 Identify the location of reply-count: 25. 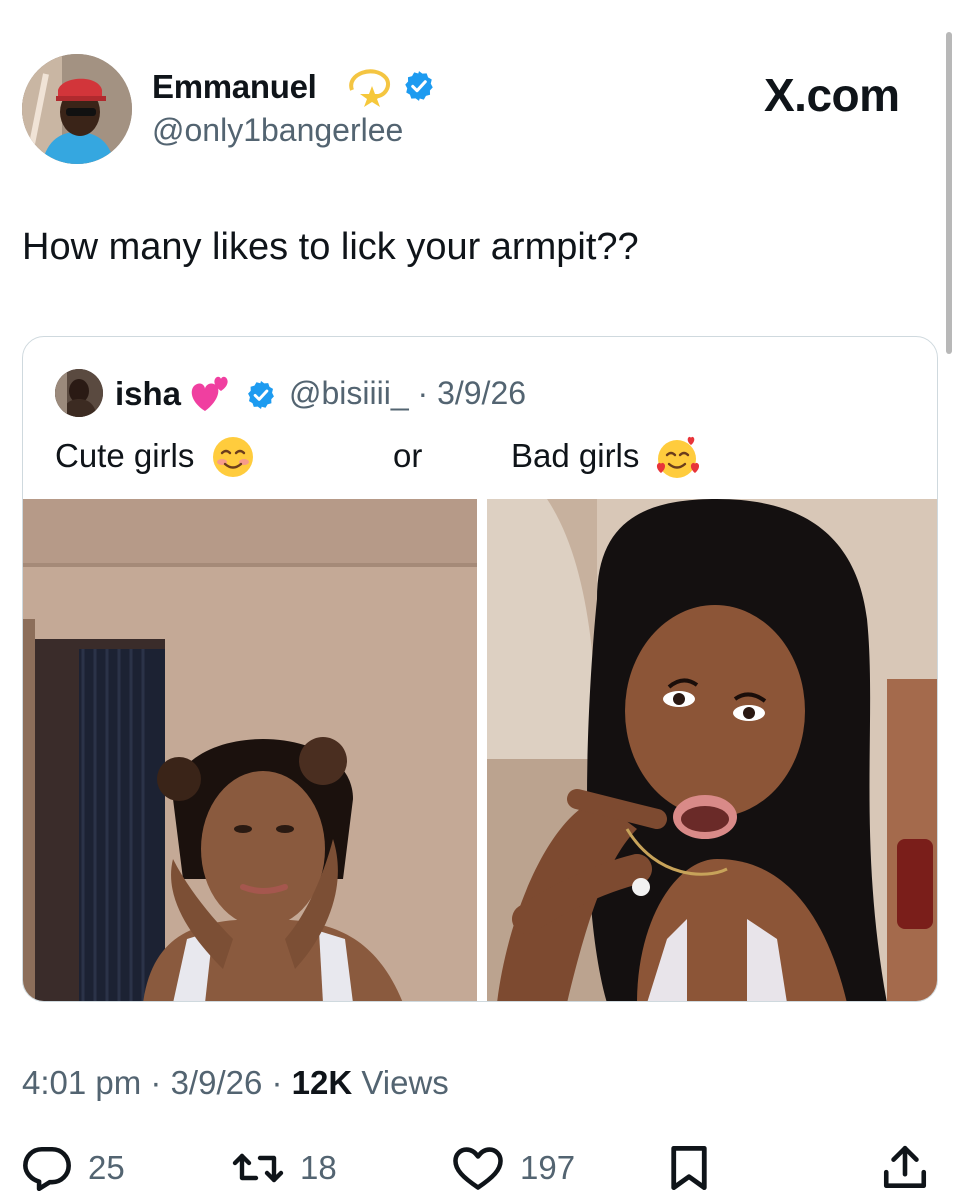
(106, 1167).